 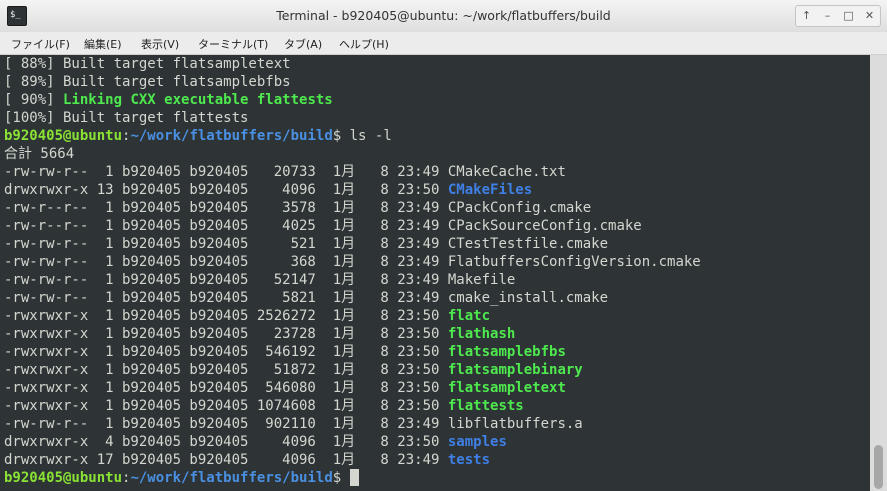 I want to click on listing-filename: CPackSourceConfig.cmake, so click(x=544, y=226).